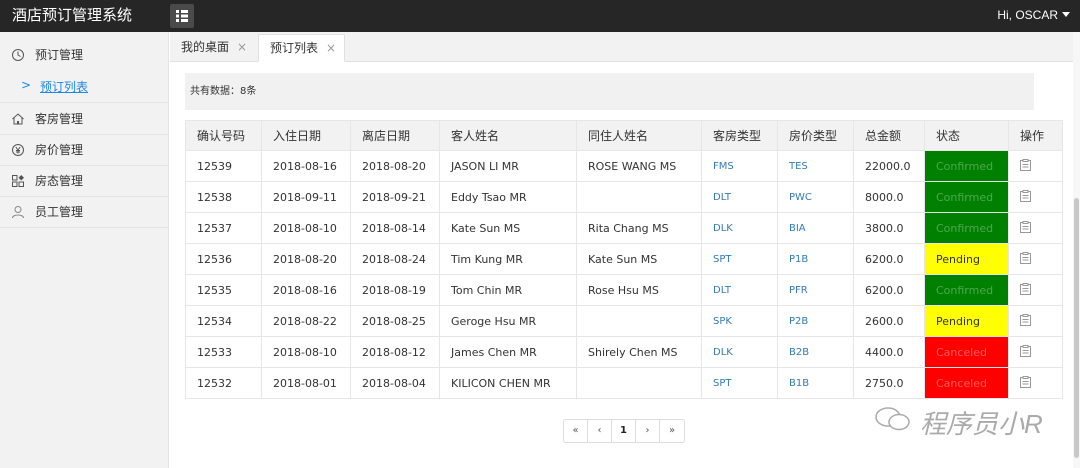 The image size is (1080, 468). What do you see at coordinates (639, 166) in the screenshot?
I see `cell-roommate: ROSE WANG MS` at bounding box center [639, 166].